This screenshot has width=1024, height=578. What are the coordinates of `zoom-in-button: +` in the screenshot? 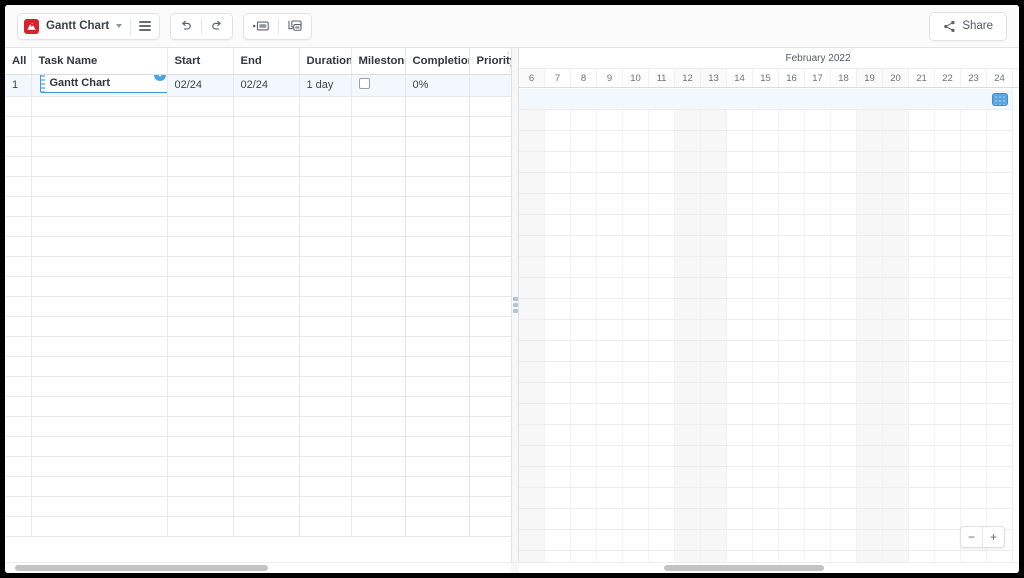 It's located at (993, 537).